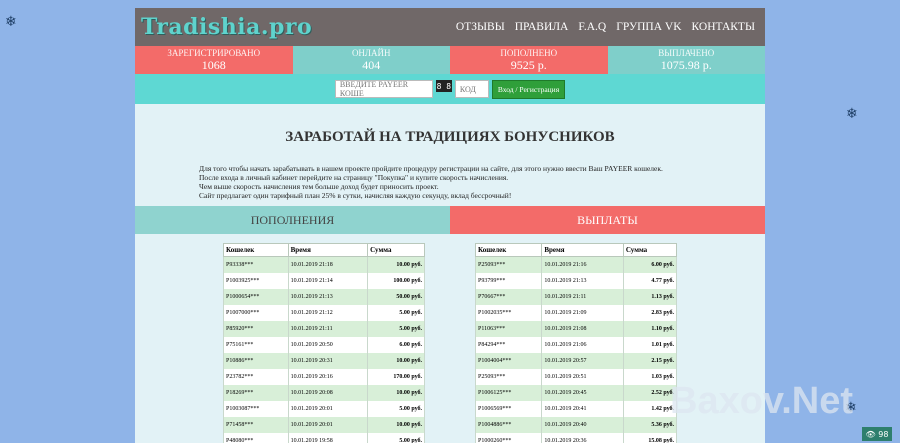 The height and width of the screenshot is (443, 900). I want to click on cell-wallet: P1003087***, so click(256, 409).